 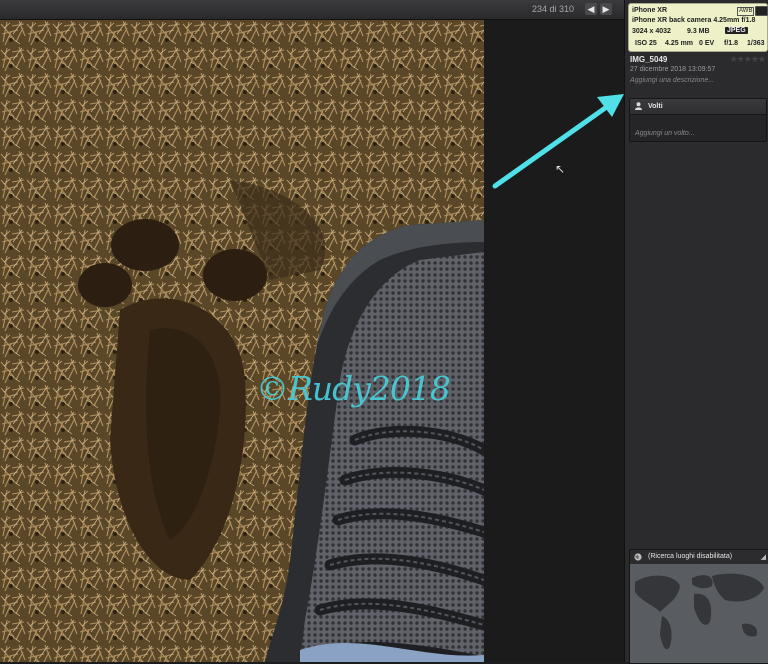 What do you see at coordinates (560, 169) in the screenshot?
I see `mouse-cursor-icon: ↖` at bounding box center [560, 169].